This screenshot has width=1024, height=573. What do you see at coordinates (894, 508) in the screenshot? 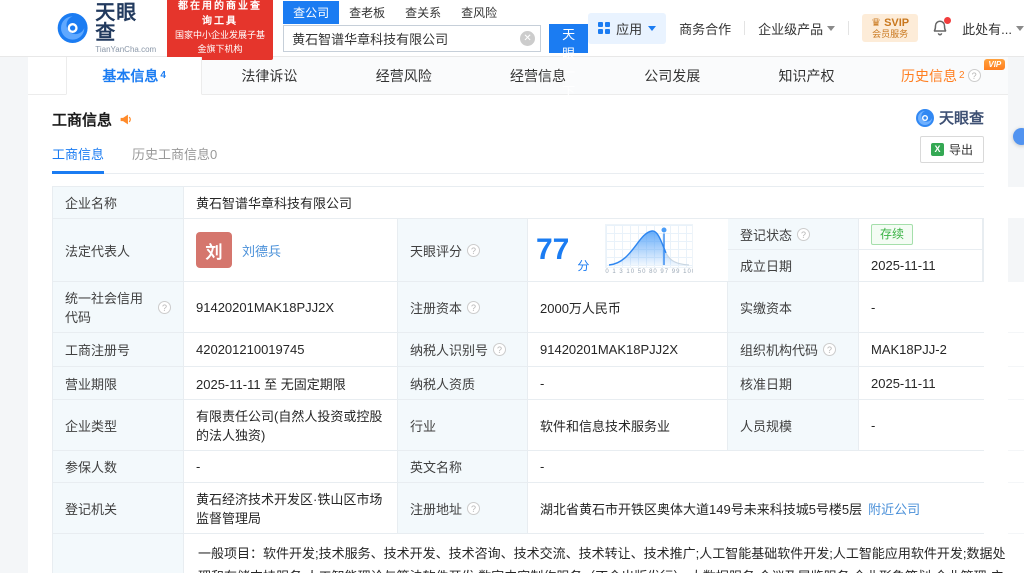
I see `nearby-companies-link: 附近公司` at bounding box center [894, 508].